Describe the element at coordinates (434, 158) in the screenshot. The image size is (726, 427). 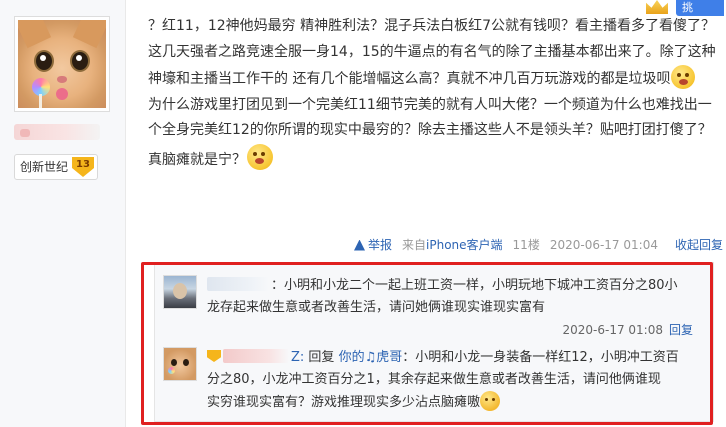
I see `post-line: 真脑瘫就是宁？` at that location.